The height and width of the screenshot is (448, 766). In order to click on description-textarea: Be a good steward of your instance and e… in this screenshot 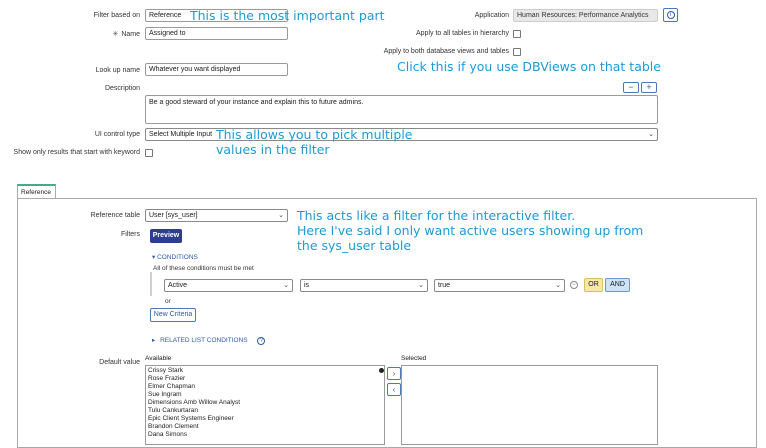, I will do `click(401, 109)`.